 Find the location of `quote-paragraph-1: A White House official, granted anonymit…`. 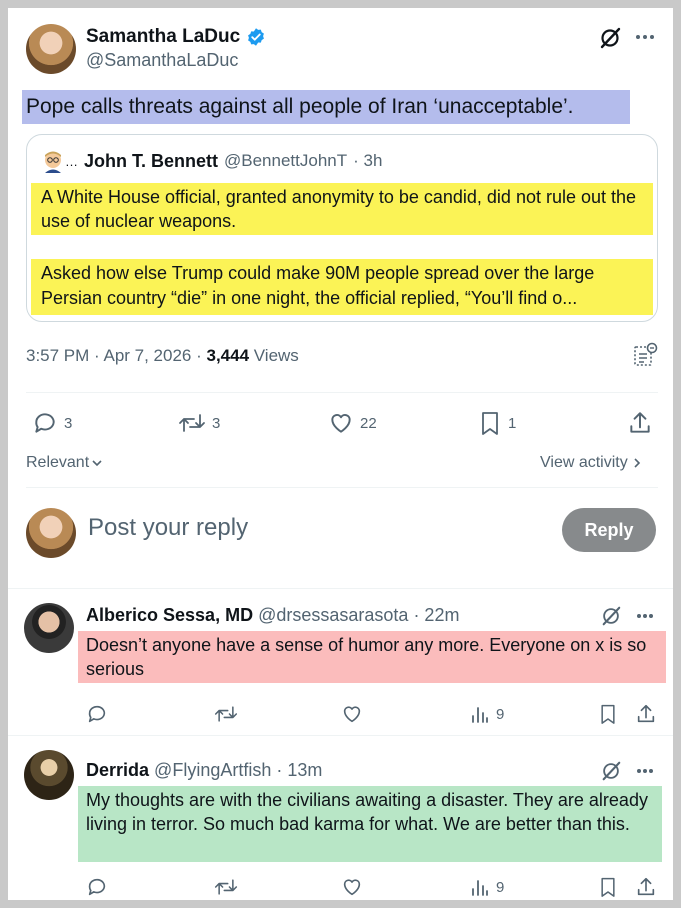

quote-paragraph-1: A White House official, granted anonymit… is located at coordinates (342, 209).